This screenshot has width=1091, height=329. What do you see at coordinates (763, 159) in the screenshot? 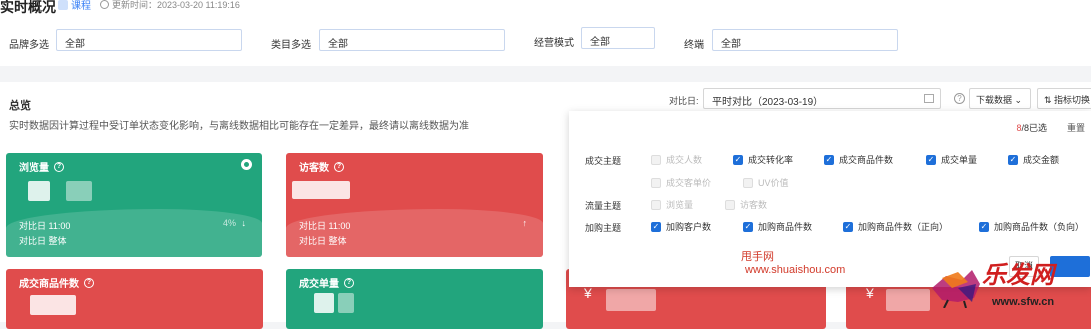
I see `option-conversion-rate: ✓ 成交转化率` at bounding box center [763, 159].